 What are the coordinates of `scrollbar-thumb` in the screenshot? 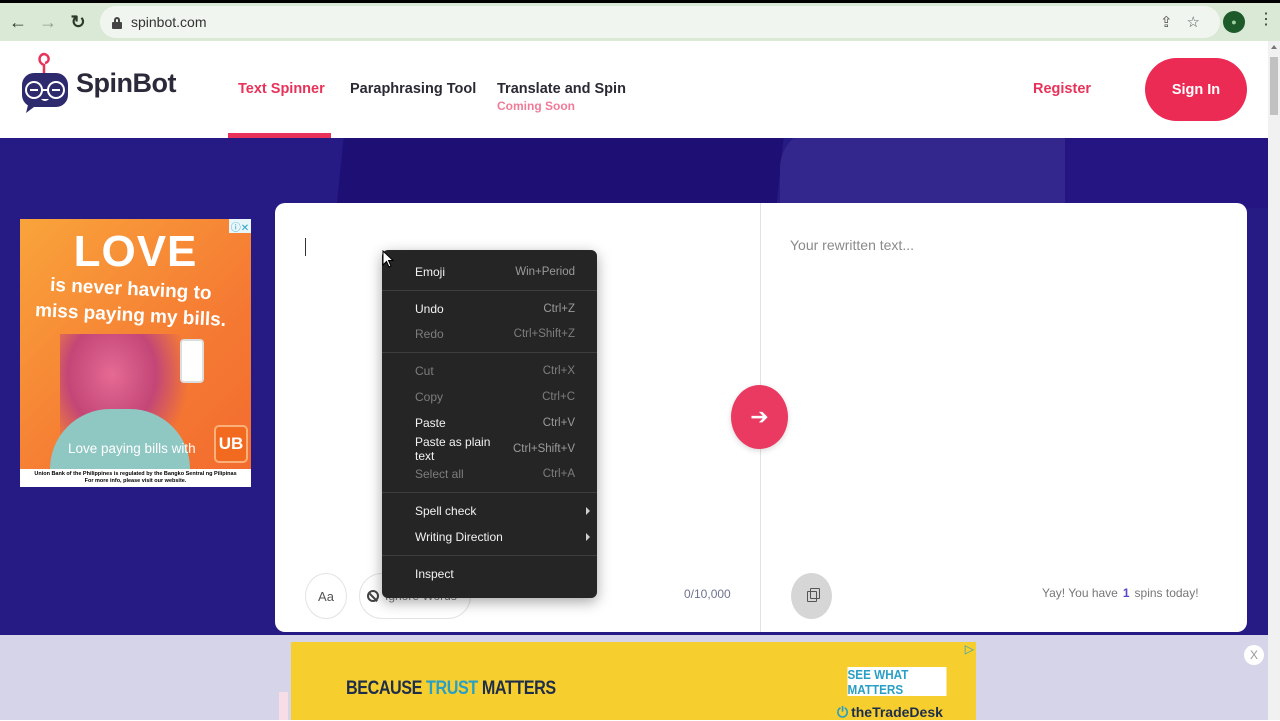 It's located at (1274, 86).